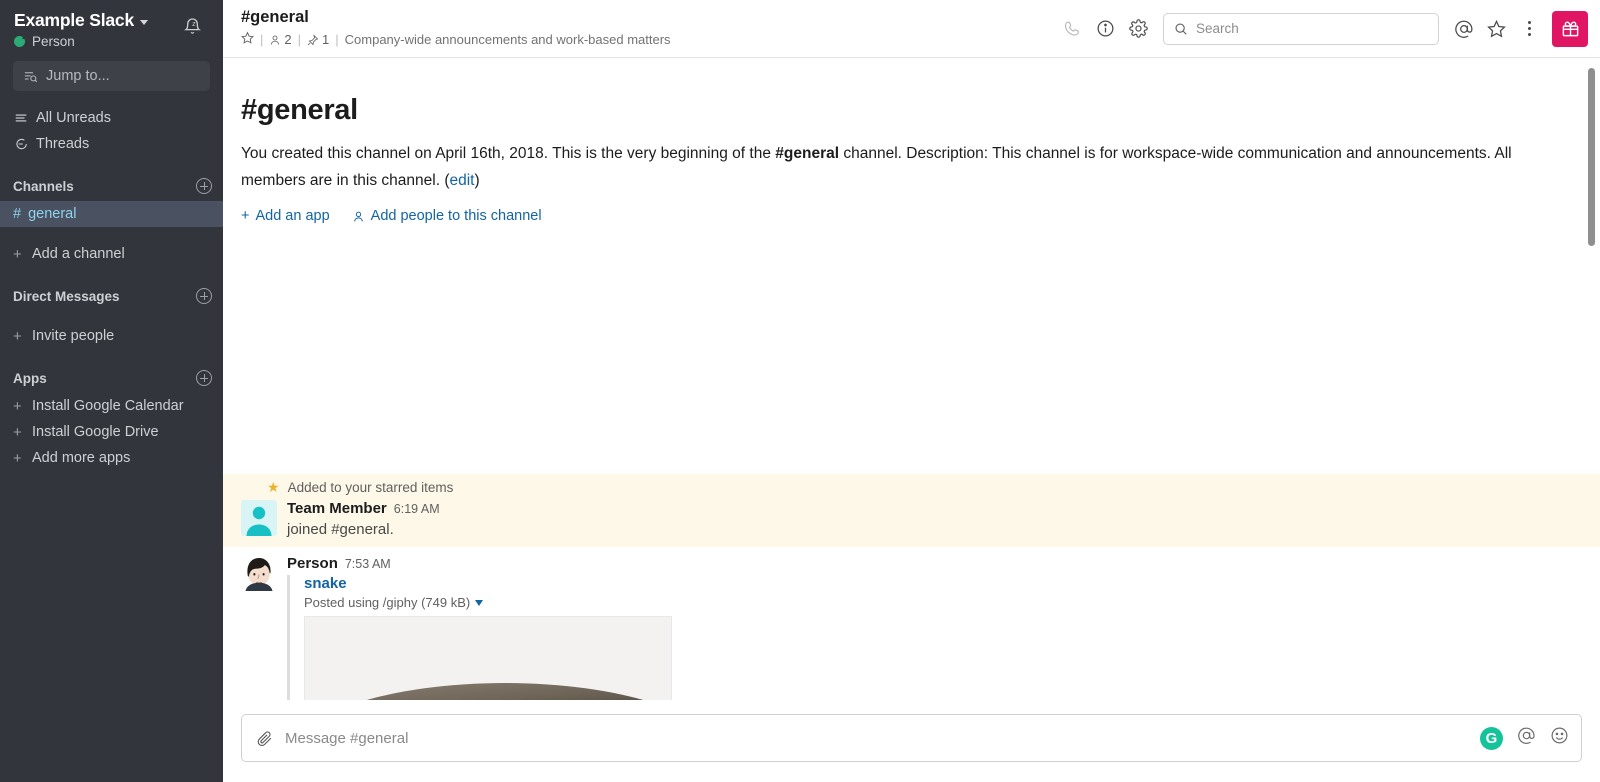 The height and width of the screenshot is (782, 1600). What do you see at coordinates (911, 518) in the screenshot?
I see `message-row: Team Member 6:19 AM joined #general.` at bounding box center [911, 518].